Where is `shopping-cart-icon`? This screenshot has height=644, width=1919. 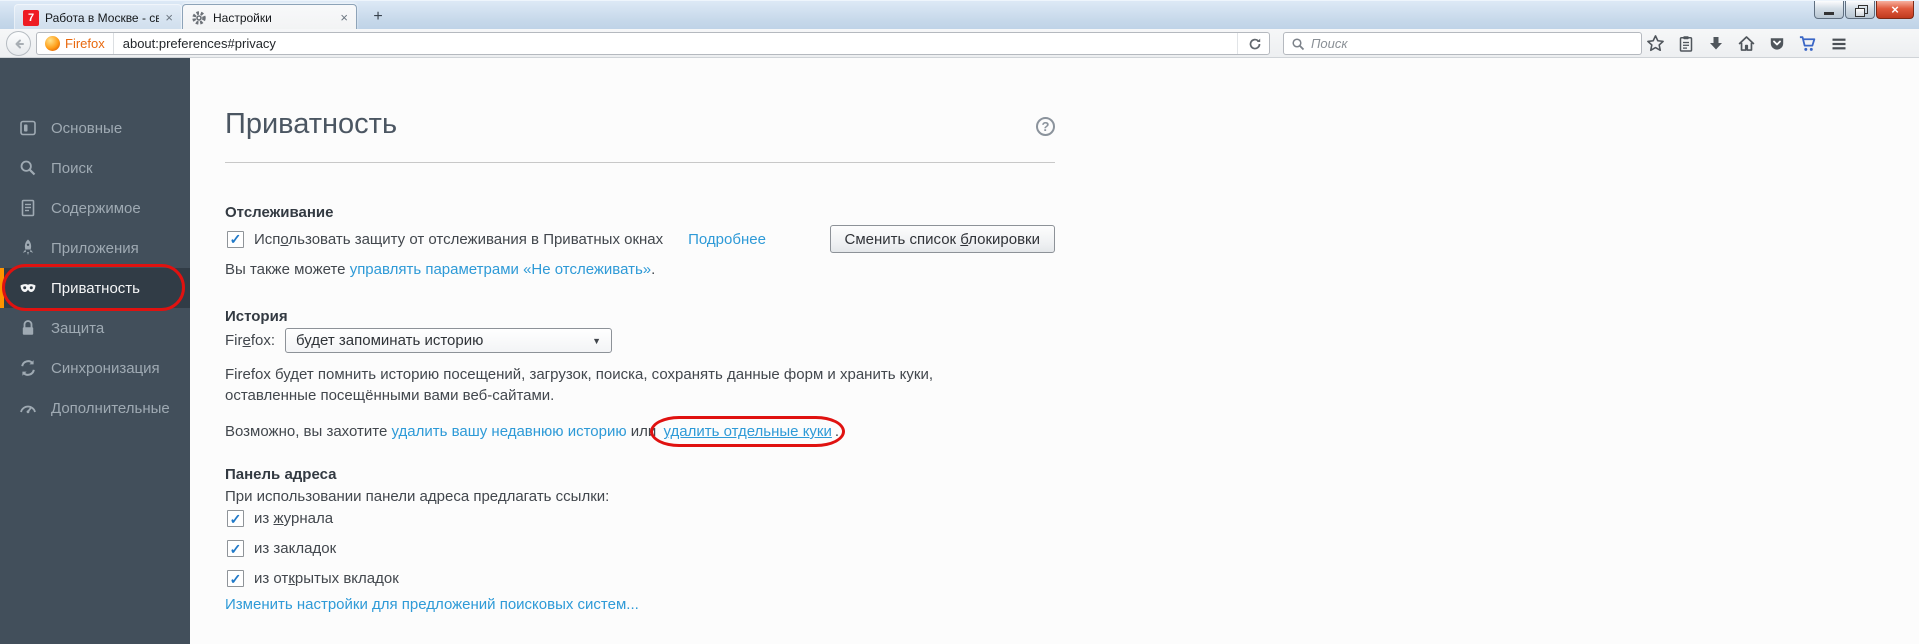
shopping-cart-icon is located at coordinates (1807, 43).